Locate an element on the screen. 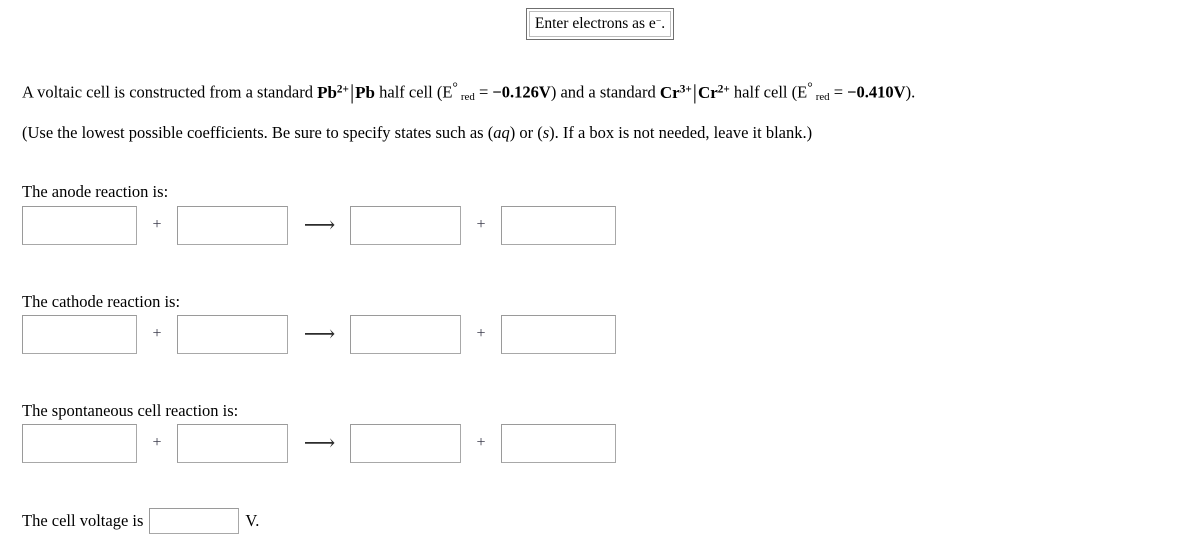 The image size is (1200, 549). hint-banner: Enter electrons as e−. is located at coordinates (600, 24).